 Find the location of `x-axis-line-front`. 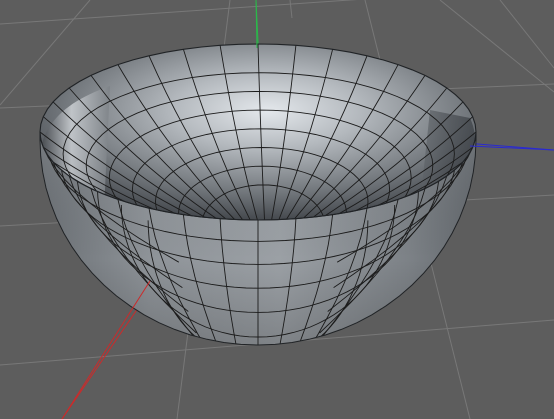

x-axis-line-front is located at coordinates (106, 349).